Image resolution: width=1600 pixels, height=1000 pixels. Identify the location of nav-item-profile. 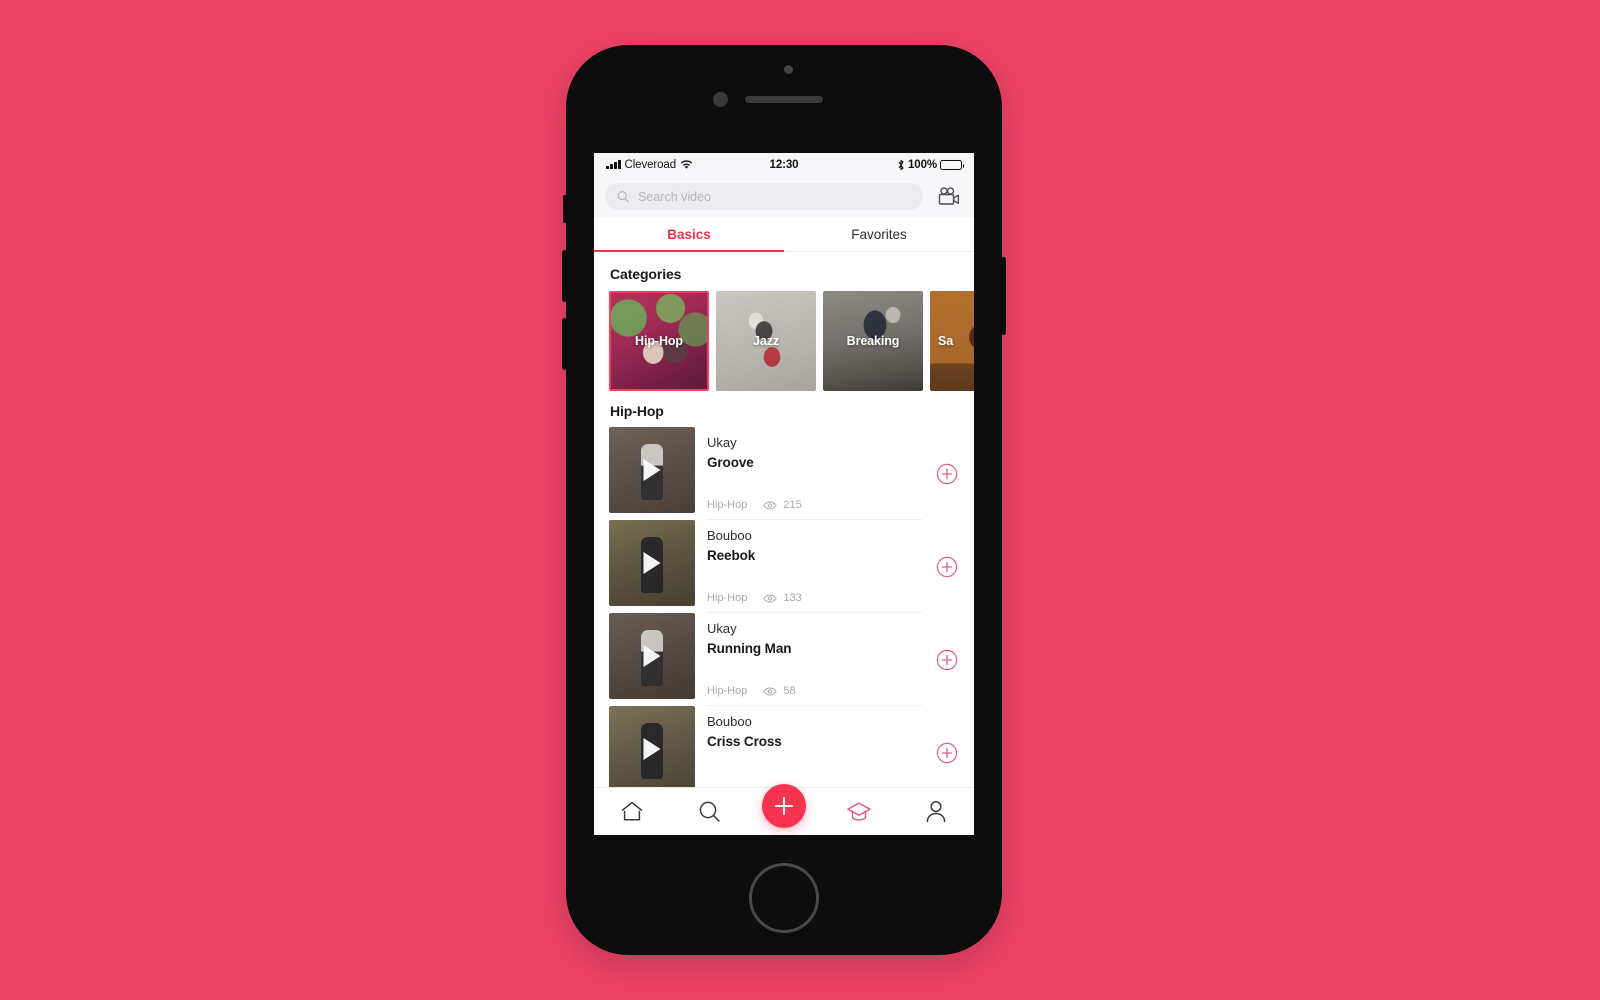
(936, 812).